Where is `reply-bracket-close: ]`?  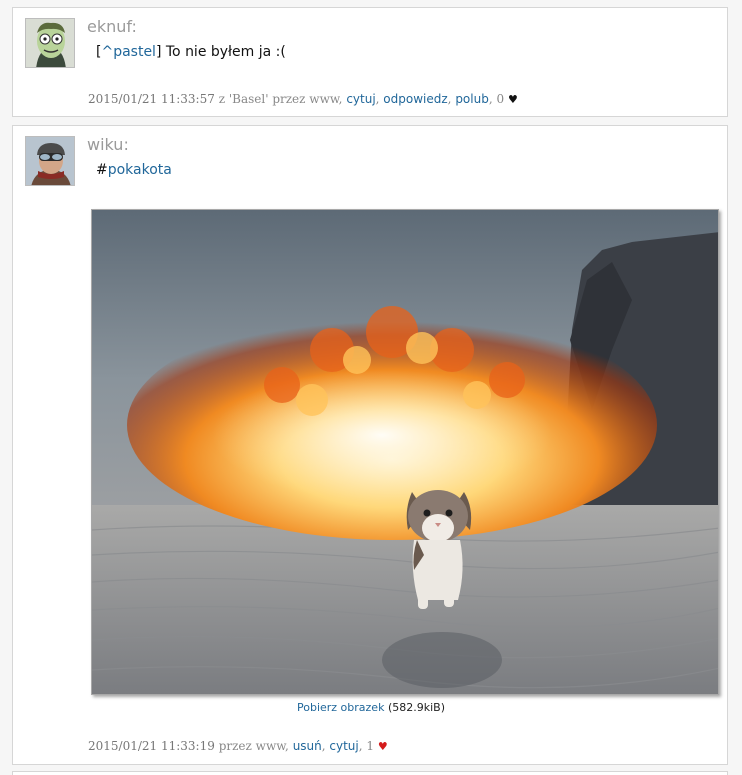
reply-bracket-close: ] is located at coordinates (160, 52).